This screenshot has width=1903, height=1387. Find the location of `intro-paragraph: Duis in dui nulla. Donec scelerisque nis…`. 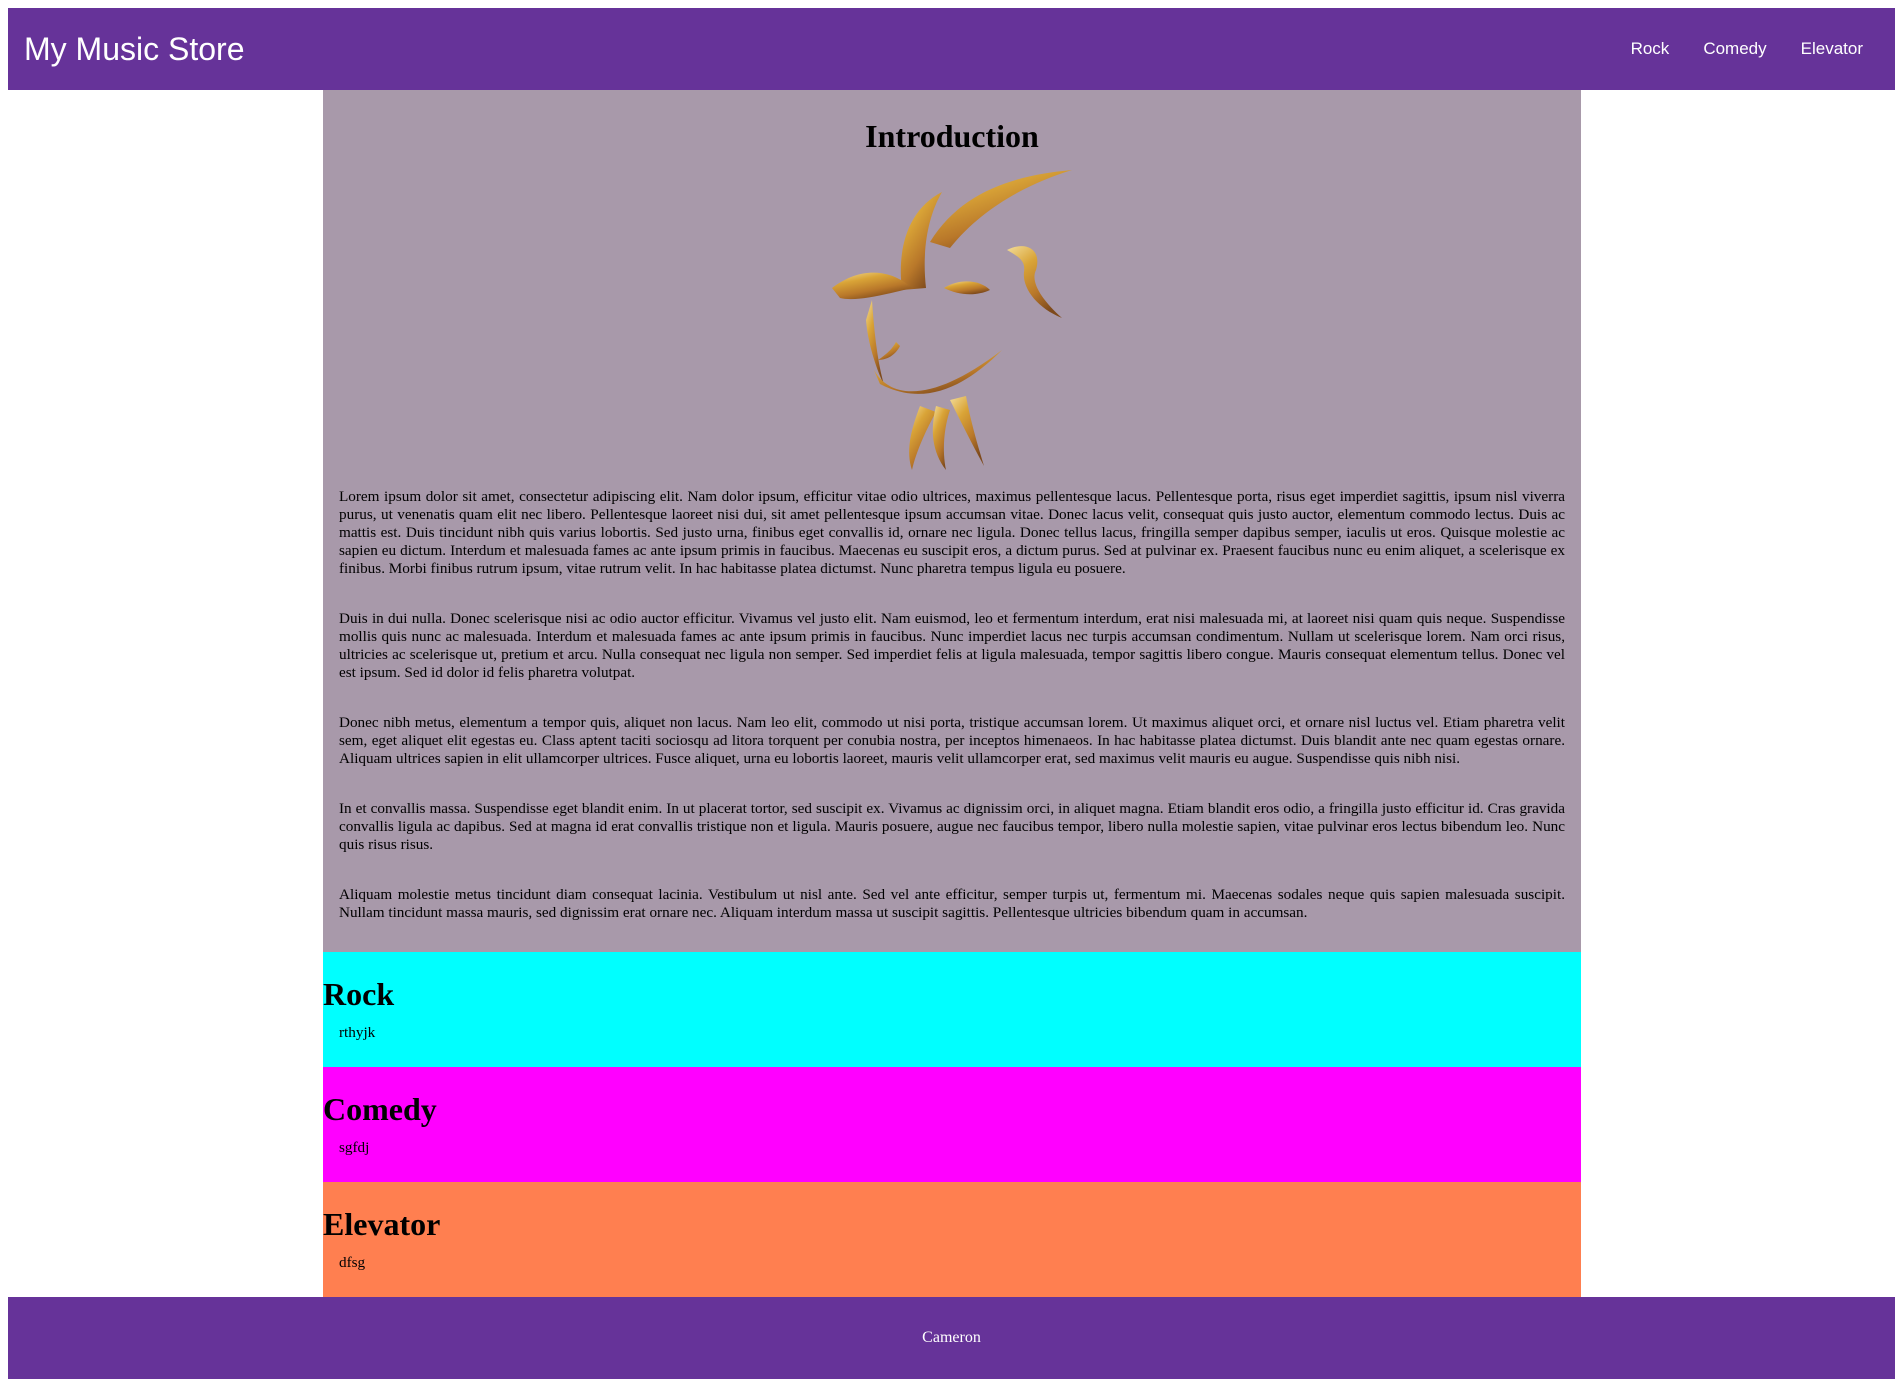

intro-paragraph: Duis in dui nulla. Donec scelerisque nis… is located at coordinates (952, 645).